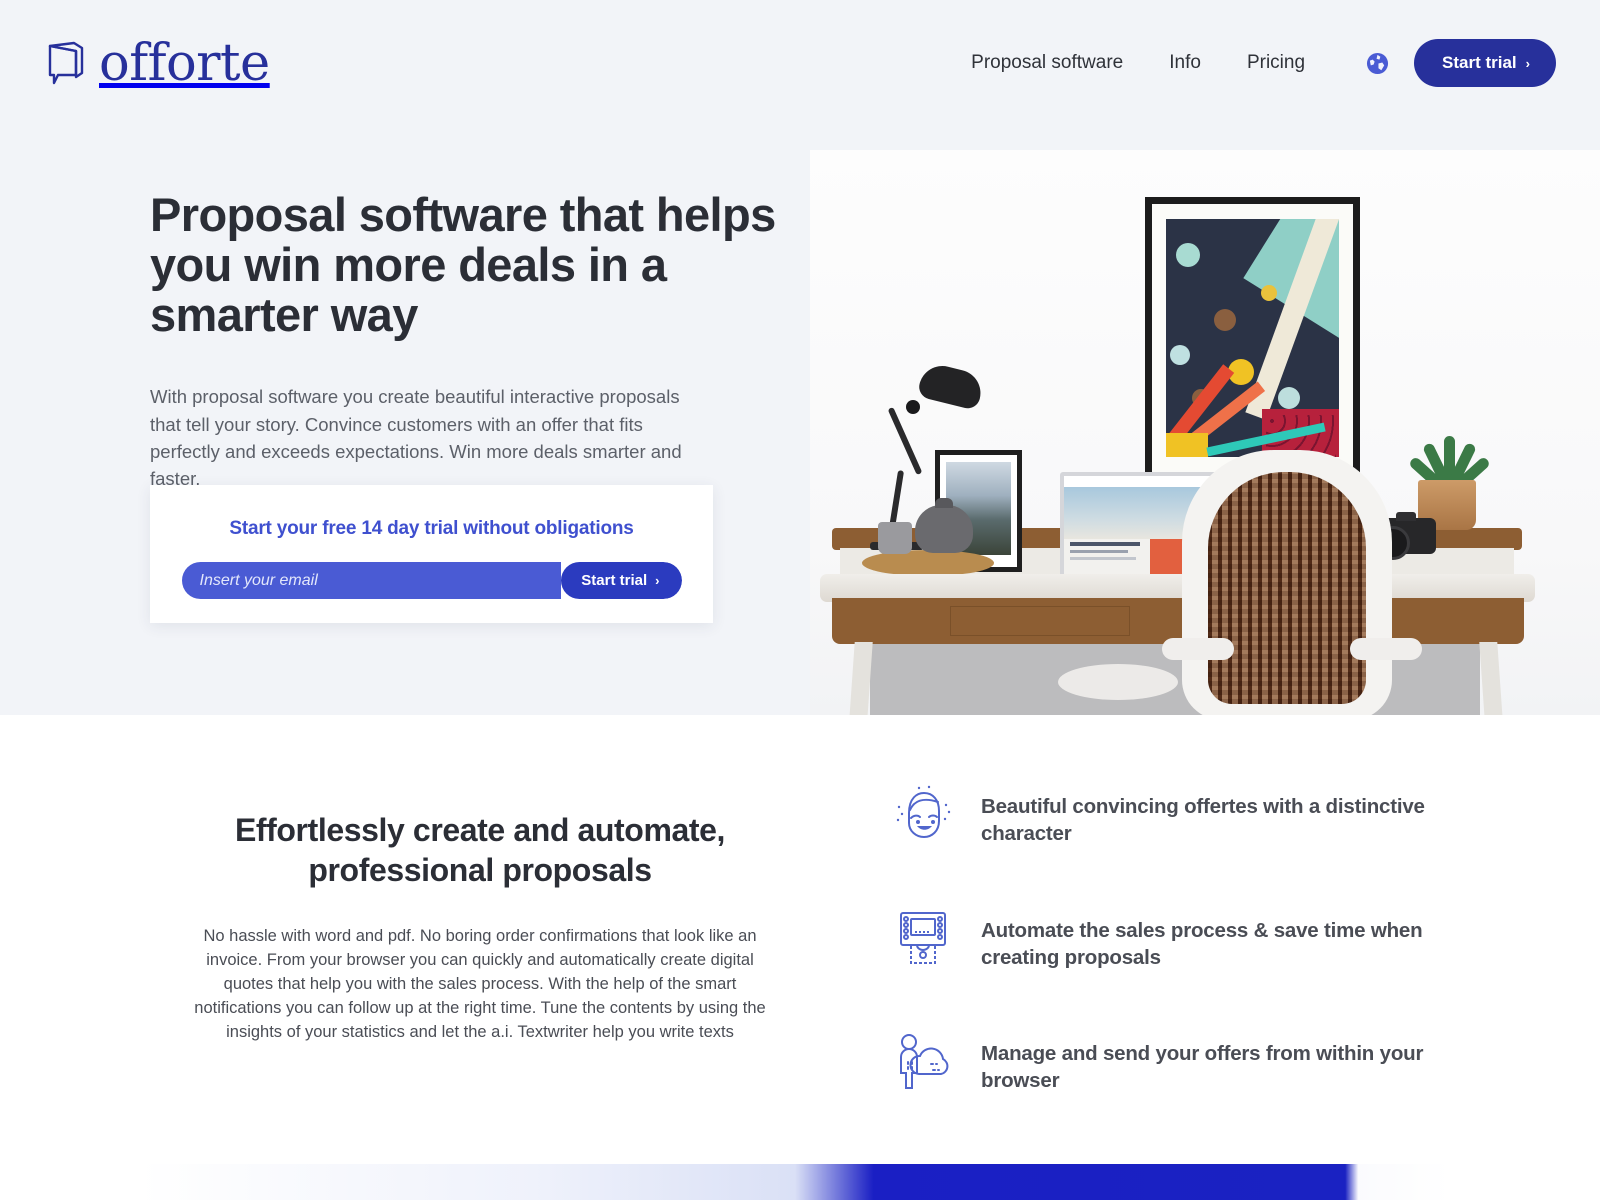 The image size is (1600, 1200). Describe the element at coordinates (371, 580) in the screenshot. I see `email-input` at that location.